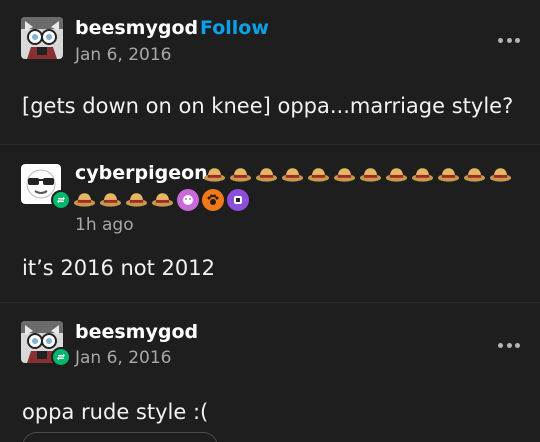 This screenshot has width=540, height=442. Describe the element at coordinates (188, 200) in the screenshot. I see `pink-sticker-icon` at that location.